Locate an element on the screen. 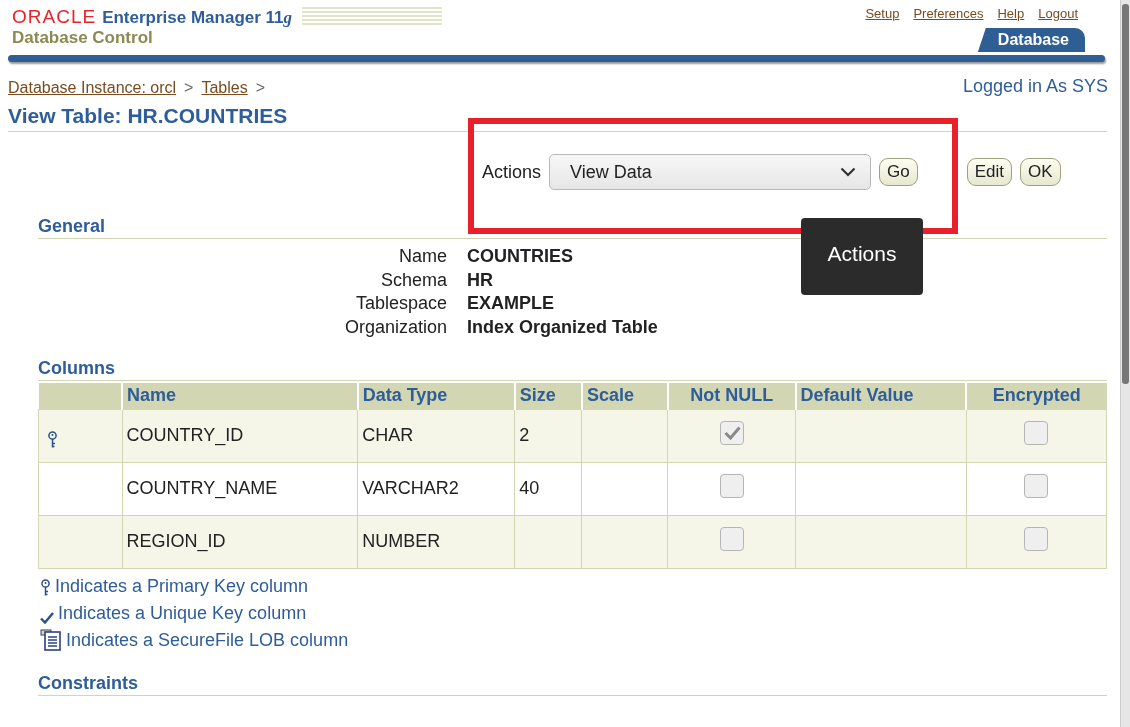  header-link: Help is located at coordinates (1011, 13).